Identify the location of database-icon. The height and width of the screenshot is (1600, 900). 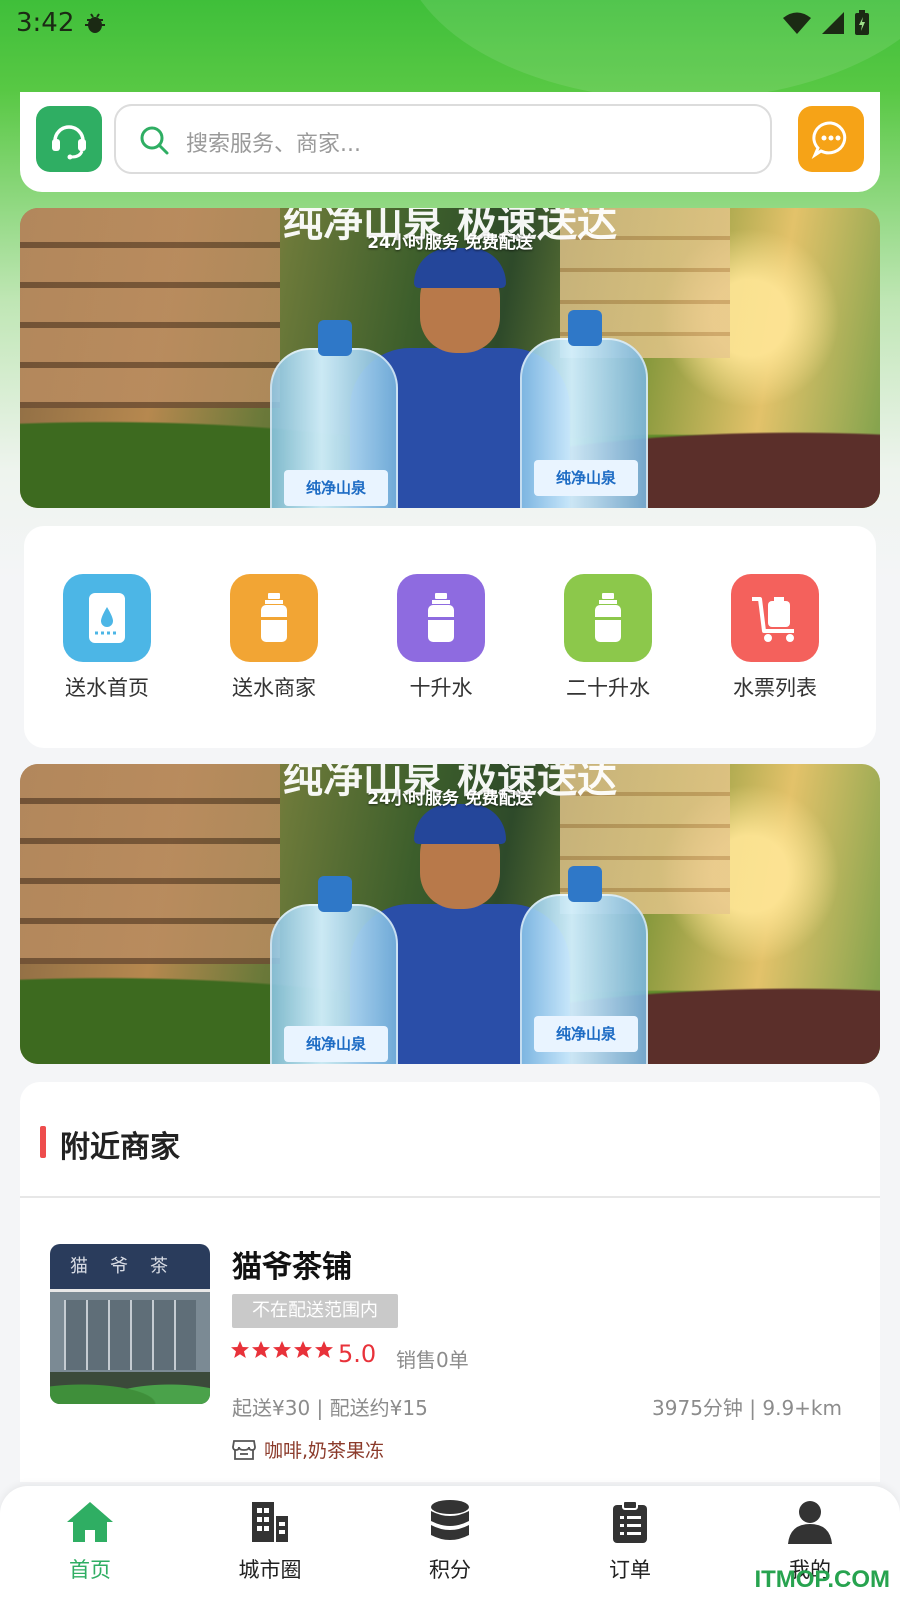
(450, 1522).